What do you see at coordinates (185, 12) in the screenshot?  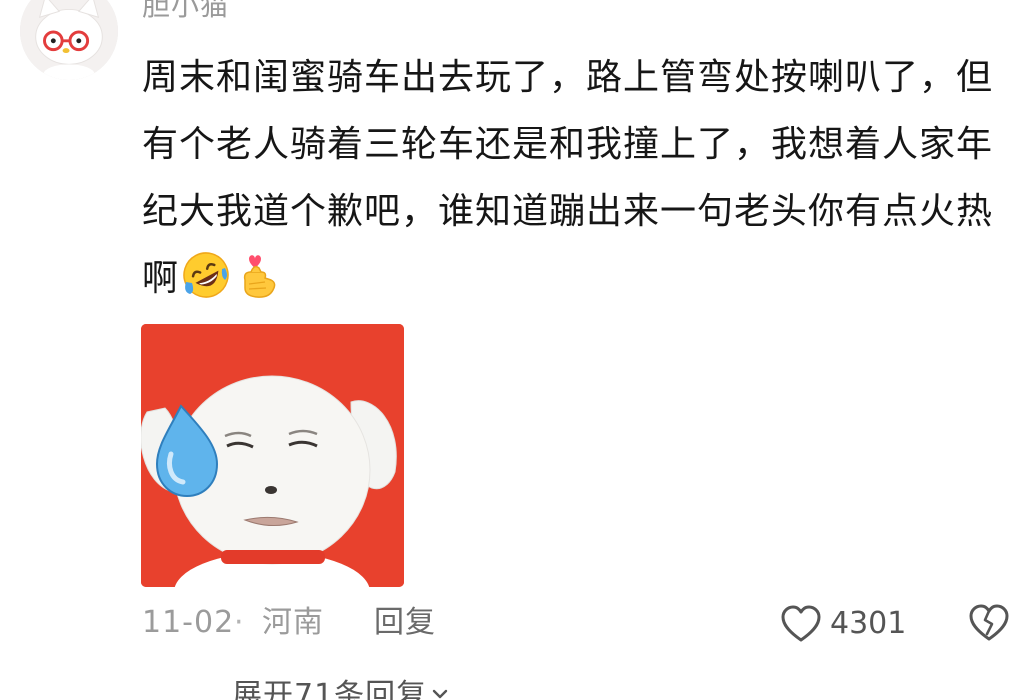 I see `username: 胆小猫` at bounding box center [185, 12].